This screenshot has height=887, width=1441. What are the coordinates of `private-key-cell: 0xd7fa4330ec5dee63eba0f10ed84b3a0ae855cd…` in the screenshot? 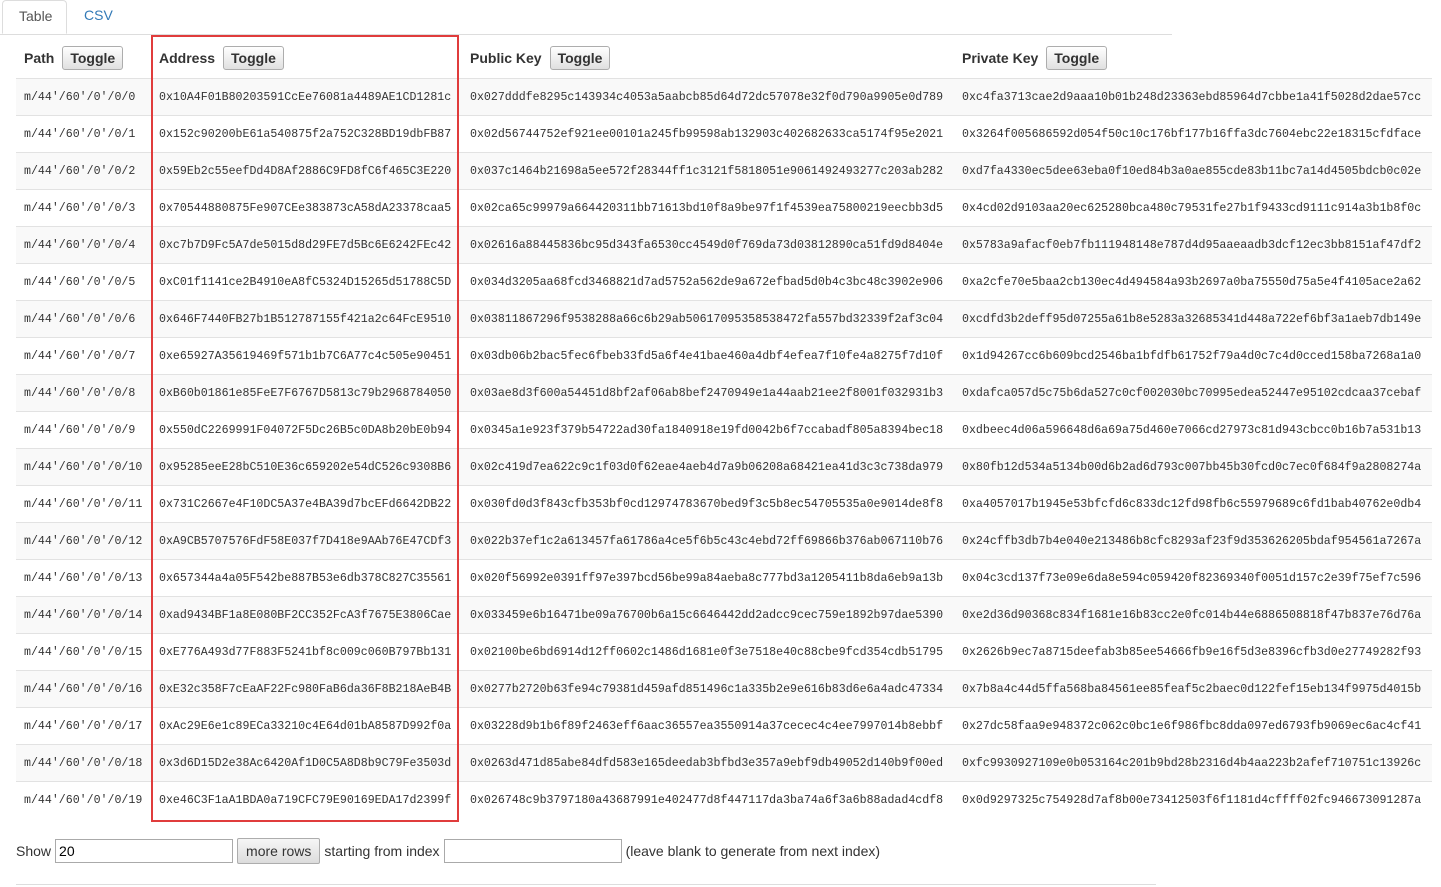 It's located at (1192, 171).